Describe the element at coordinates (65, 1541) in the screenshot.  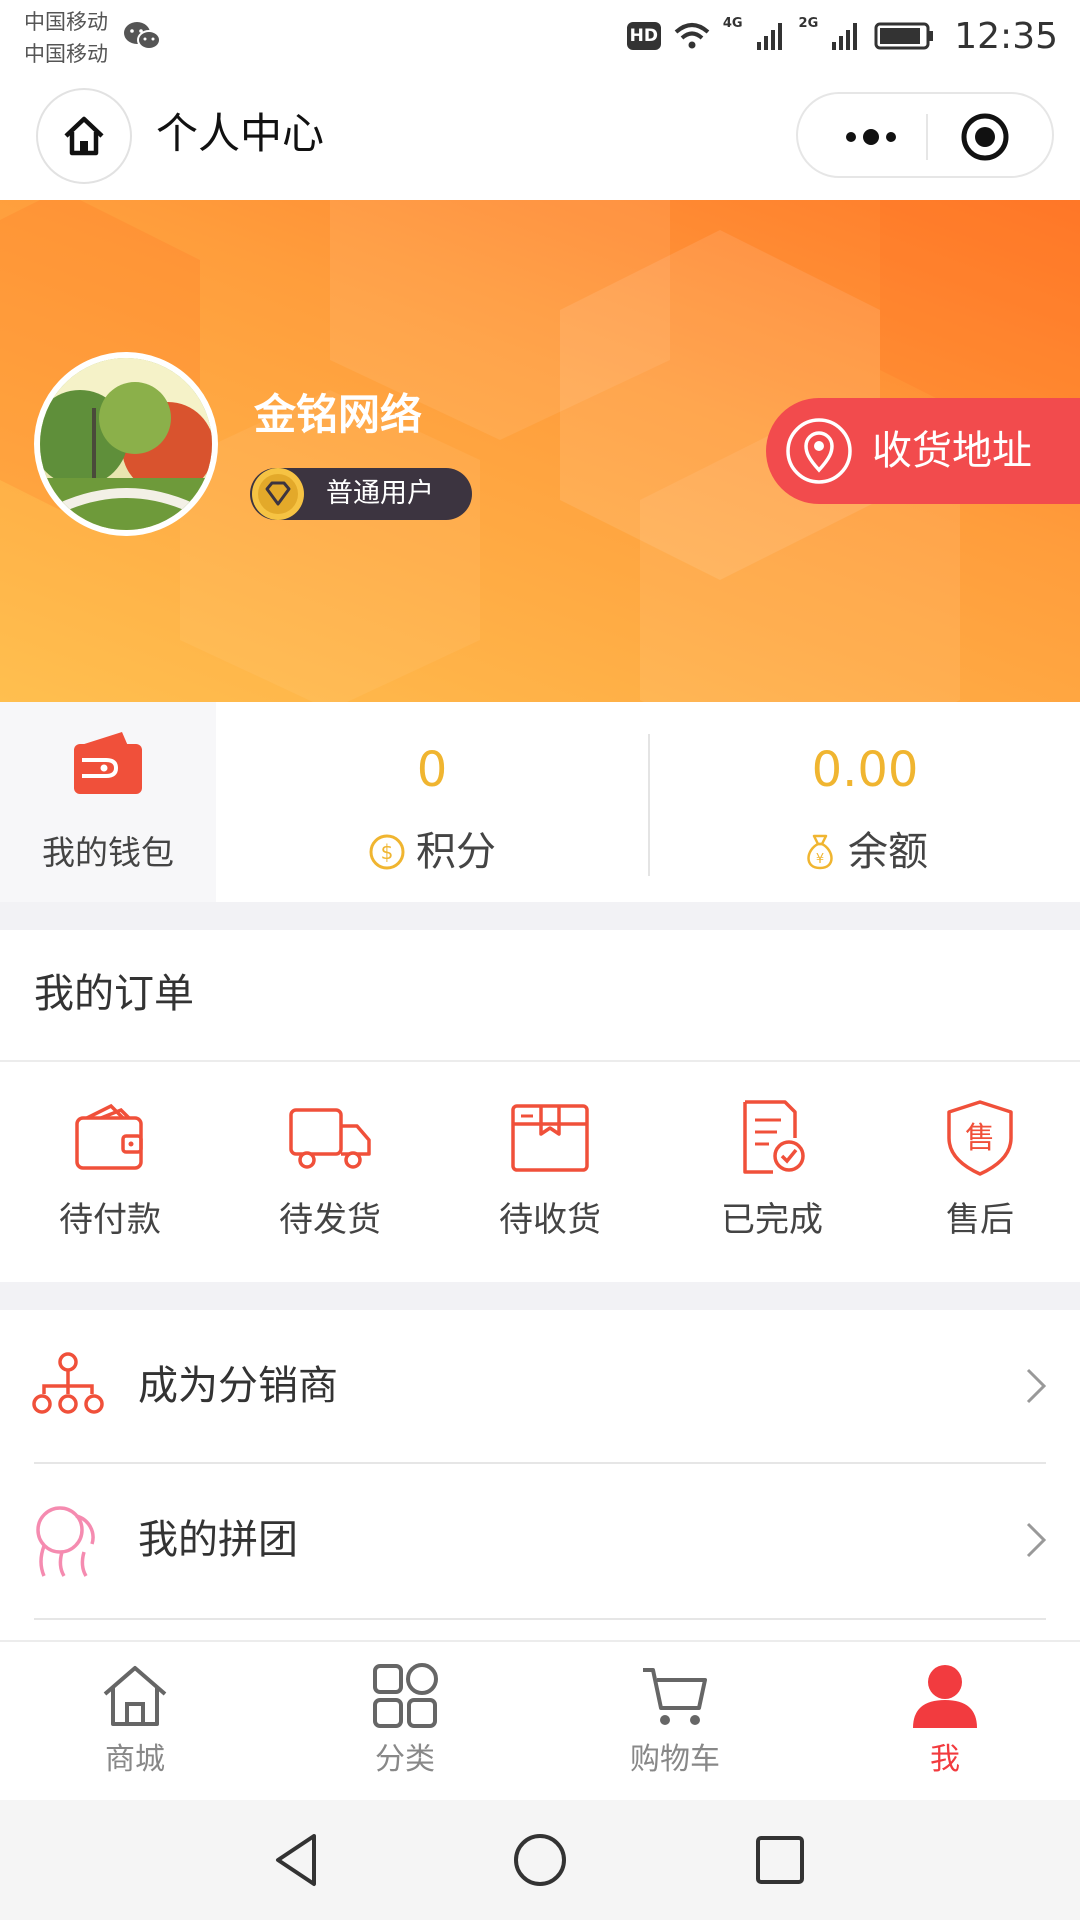
I see `group-buy-icon` at that location.